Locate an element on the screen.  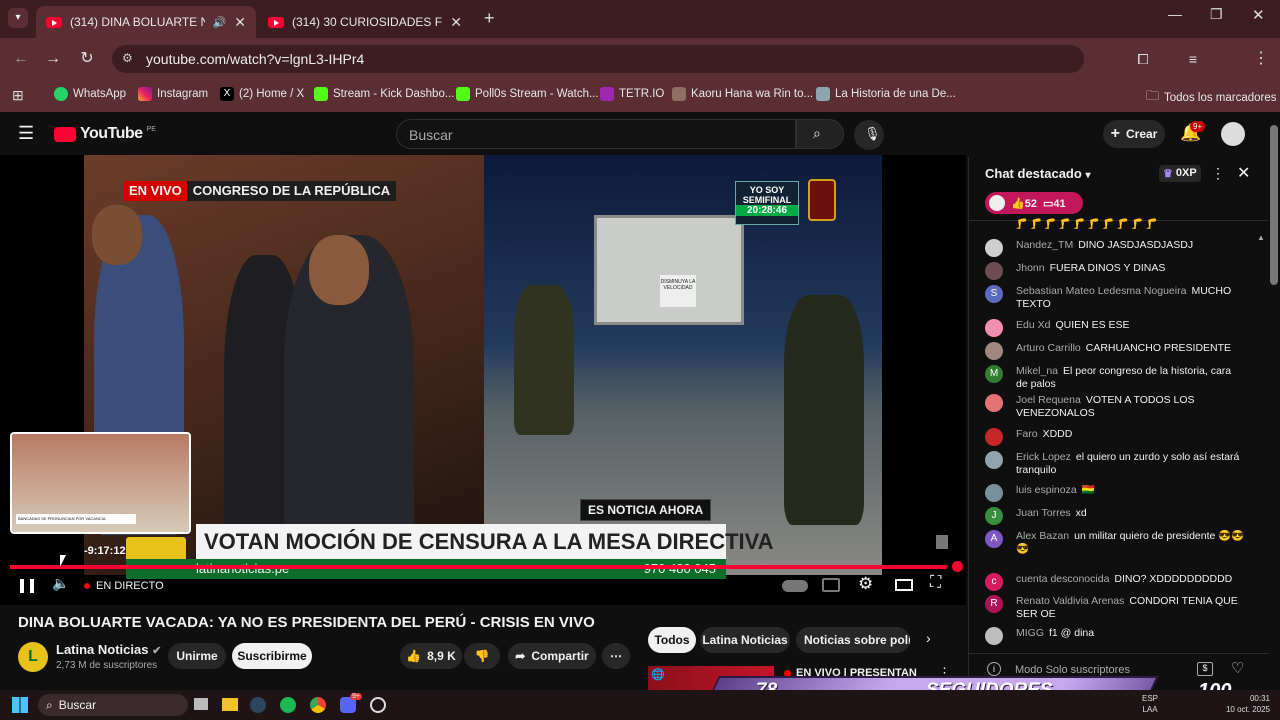
chat-author-avatar: c is located at coordinates (994, 582).